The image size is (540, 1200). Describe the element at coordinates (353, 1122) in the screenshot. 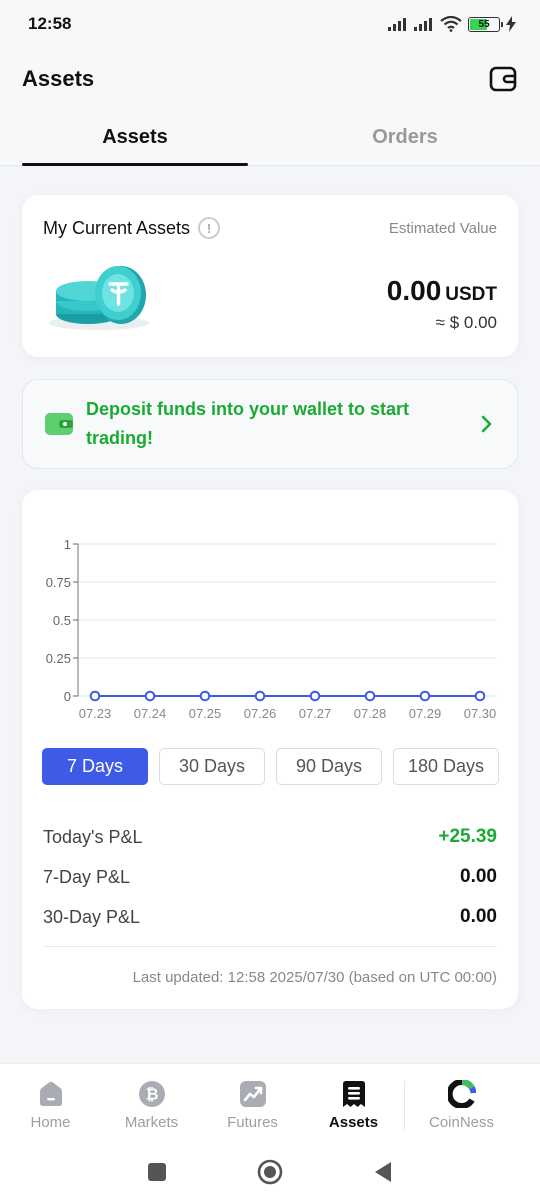

I see `nav-label: Assets` at that location.